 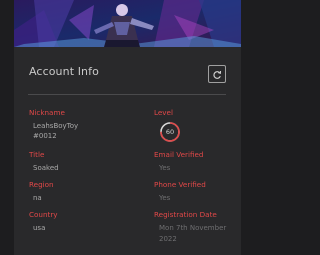 I want to click on level-progress-ring: 60, so click(x=170, y=132).